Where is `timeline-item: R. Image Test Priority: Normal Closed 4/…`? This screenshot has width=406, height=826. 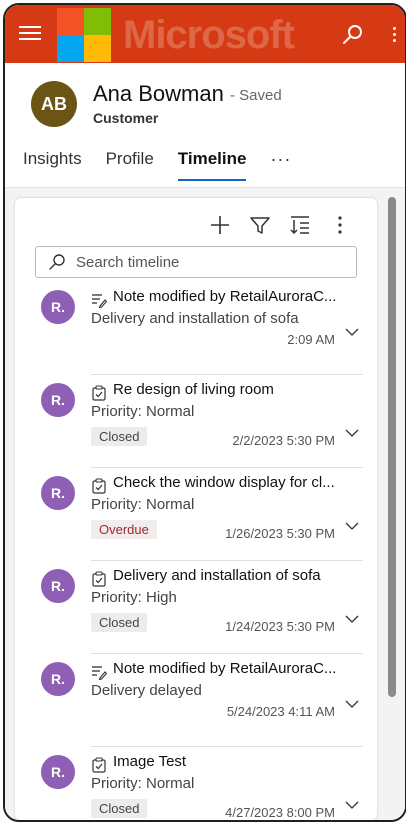
timeline-item: R. Image Test Priority: Normal Closed 4/… is located at coordinates (202, 783).